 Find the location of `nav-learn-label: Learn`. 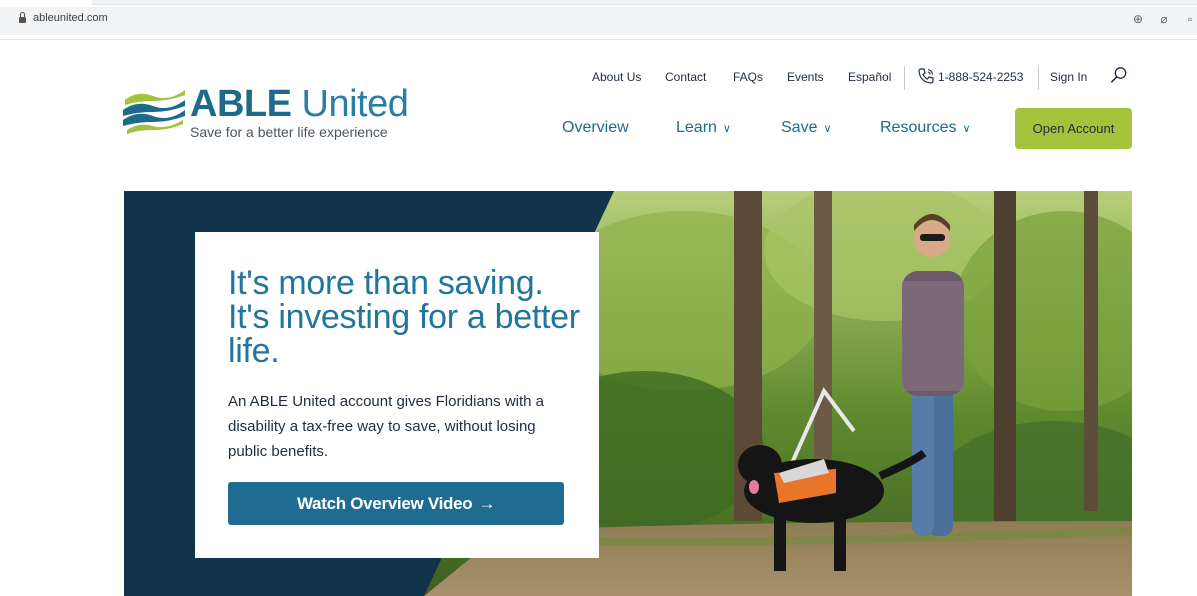

nav-learn-label: Learn is located at coordinates (696, 127).